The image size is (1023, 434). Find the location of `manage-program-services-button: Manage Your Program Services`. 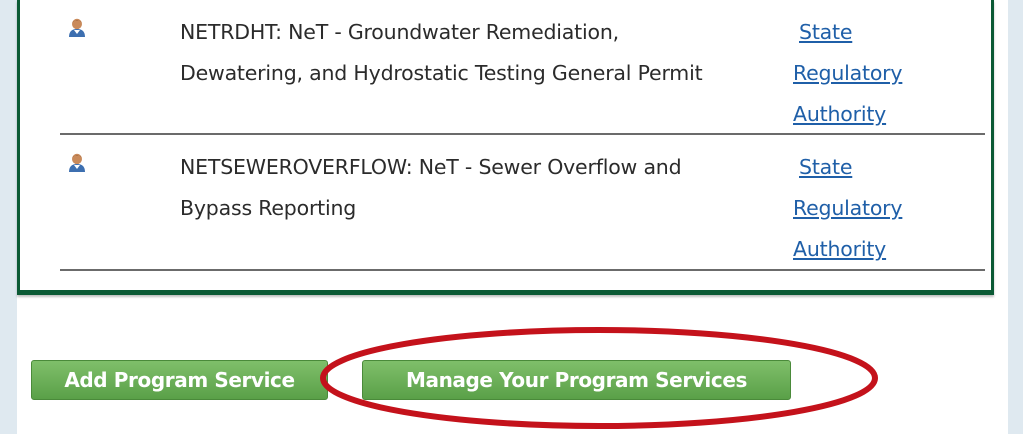

manage-program-services-button: Manage Your Program Services is located at coordinates (576, 380).